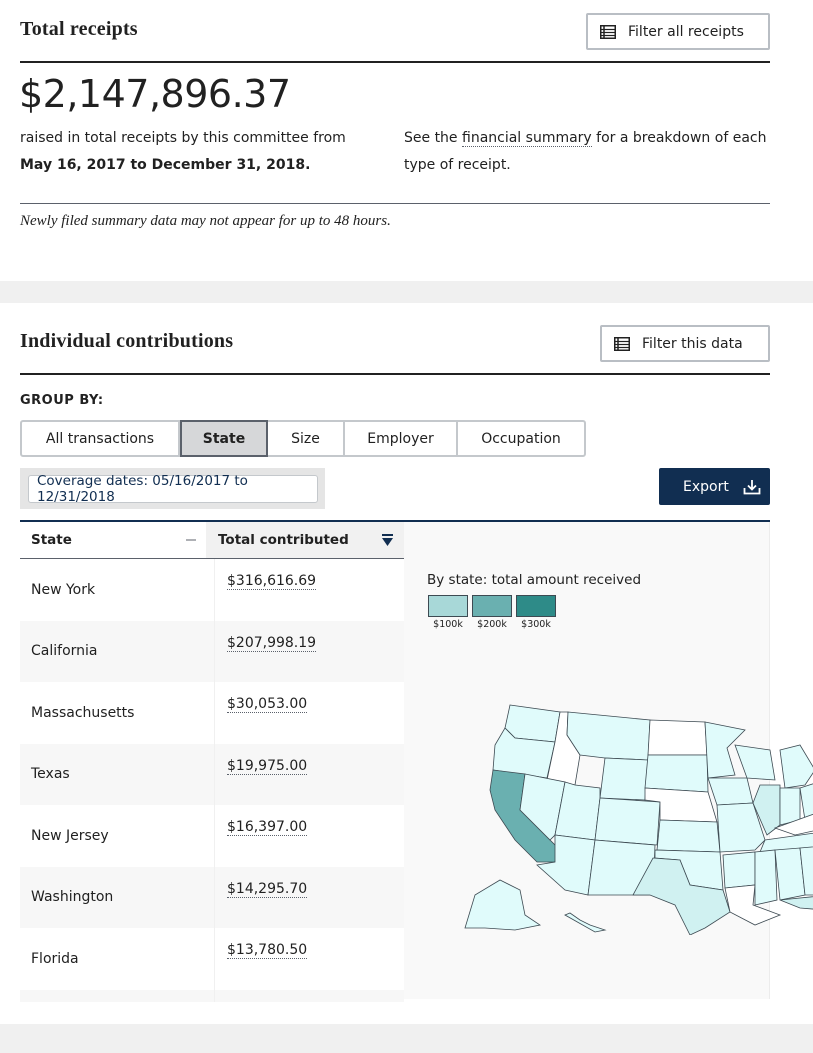 The width and height of the screenshot is (813, 1053). I want to click on group-by-size: Size, so click(306, 438).